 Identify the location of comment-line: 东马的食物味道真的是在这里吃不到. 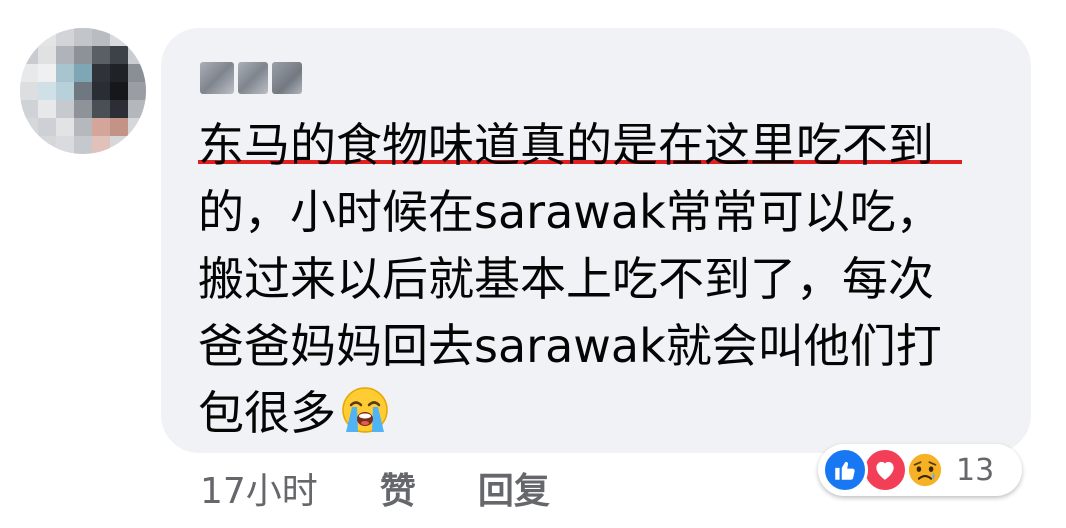
(566, 145).